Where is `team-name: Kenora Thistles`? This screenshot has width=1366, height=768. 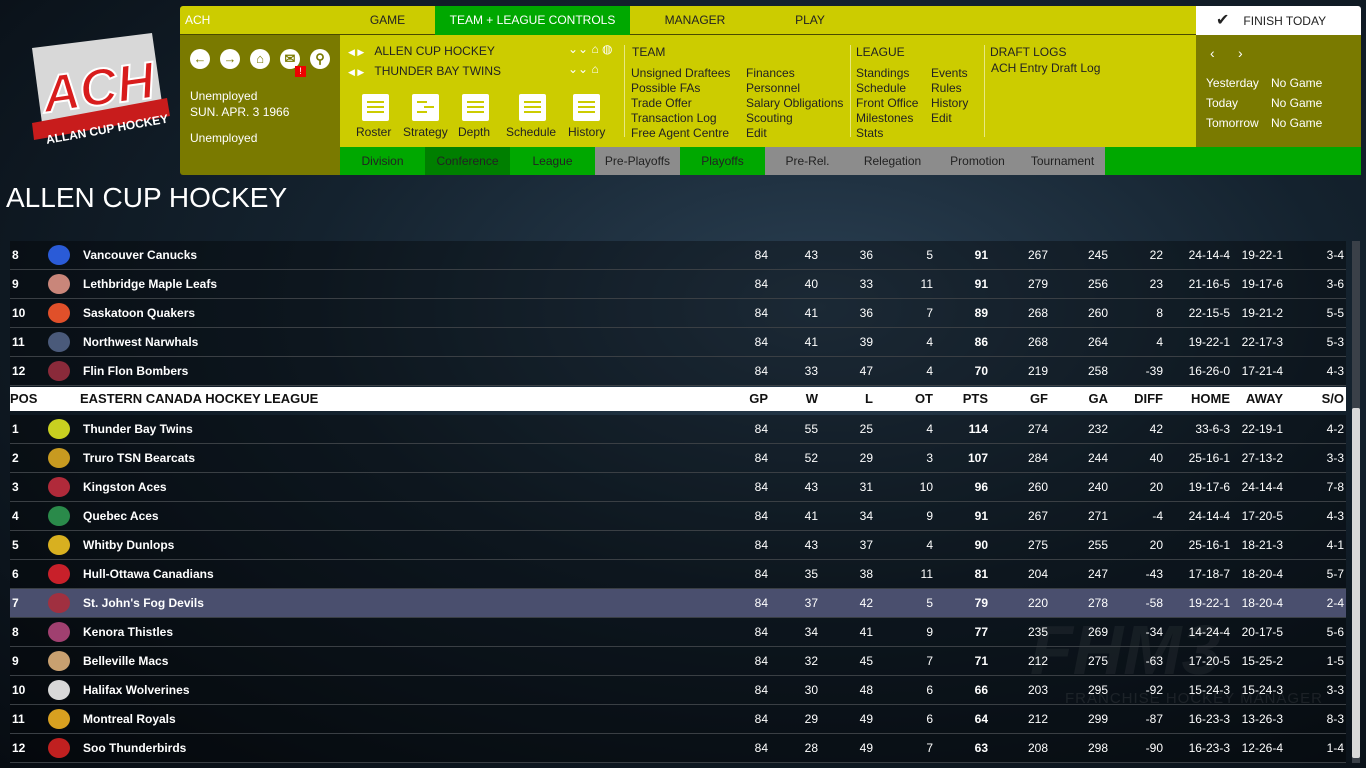
team-name: Kenora Thistles is located at coordinates (128, 632).